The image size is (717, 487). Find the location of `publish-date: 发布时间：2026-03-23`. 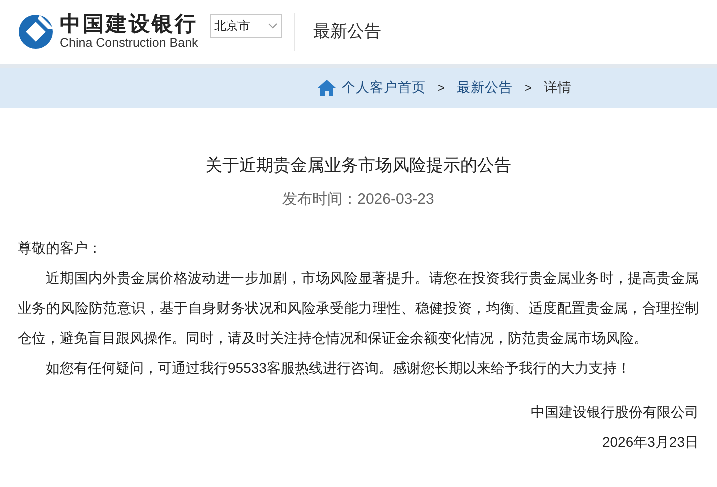

publish-date: 发布时间：2026-03-23 is located at coordinates (358, 200).